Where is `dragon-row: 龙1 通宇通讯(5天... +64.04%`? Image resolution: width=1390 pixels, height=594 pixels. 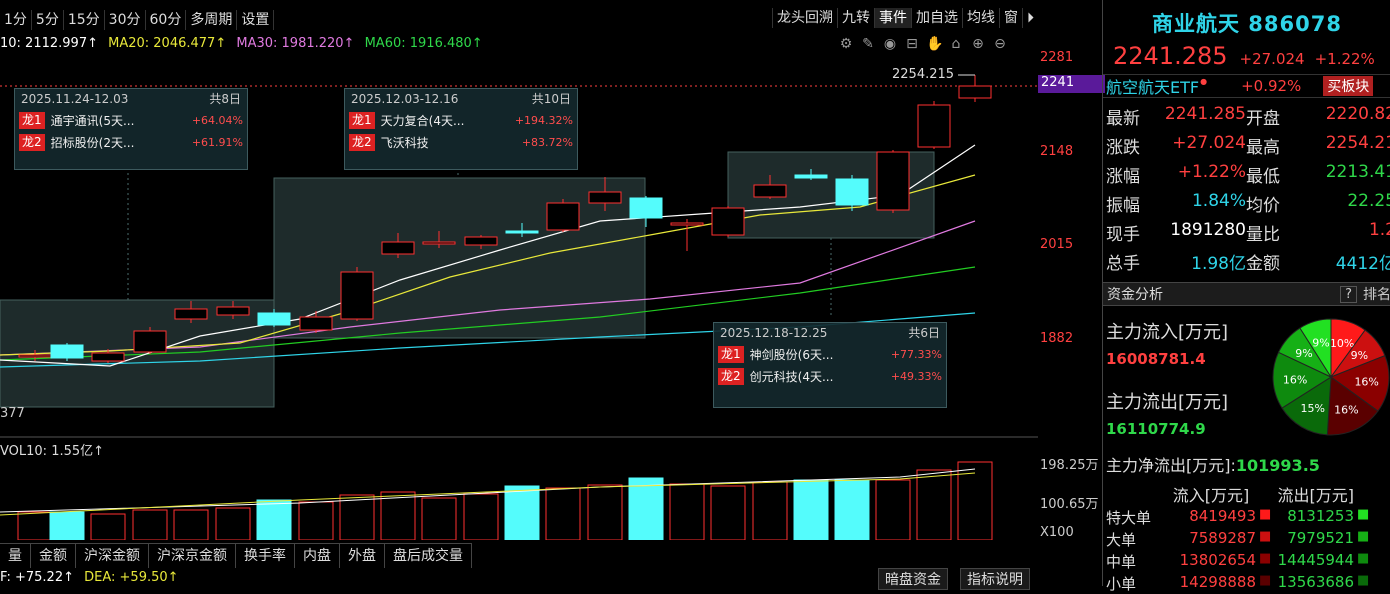 dragon-row: 龙1 通宇通讯(5天... +64.04% is located at coordinates (131, 120).